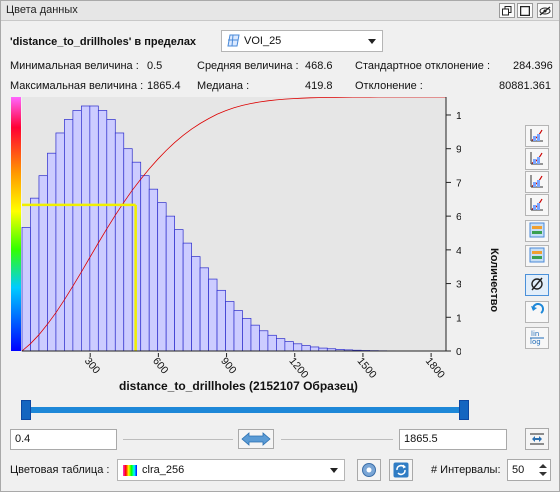 The width and height of the screenshot is (560, 492). What do you see at coordinates (458, 217) in the screenshot?
I see `y-tick-label: 60000` at bounding box center [458, 217].